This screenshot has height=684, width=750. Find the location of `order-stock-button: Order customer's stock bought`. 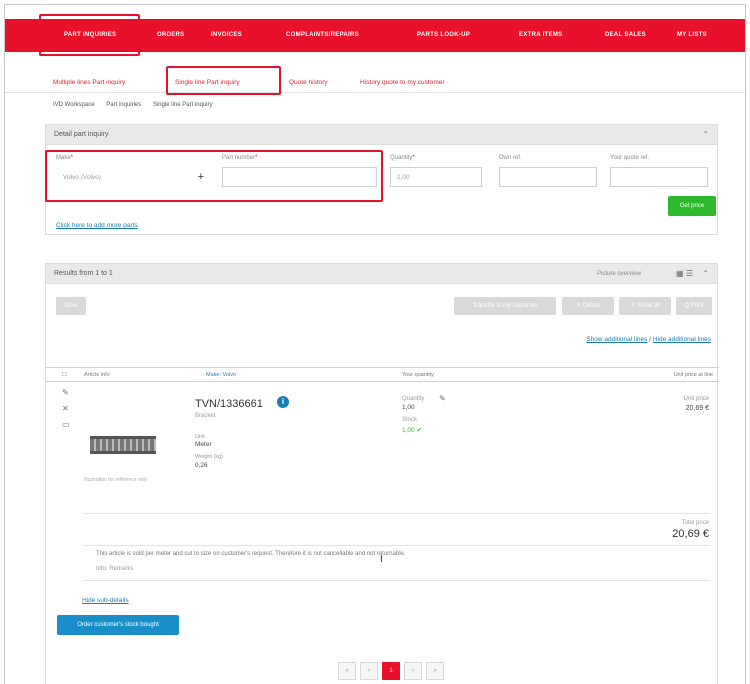

order-stock-button: Order customer's stock bought is located at coordinates (118, 625).